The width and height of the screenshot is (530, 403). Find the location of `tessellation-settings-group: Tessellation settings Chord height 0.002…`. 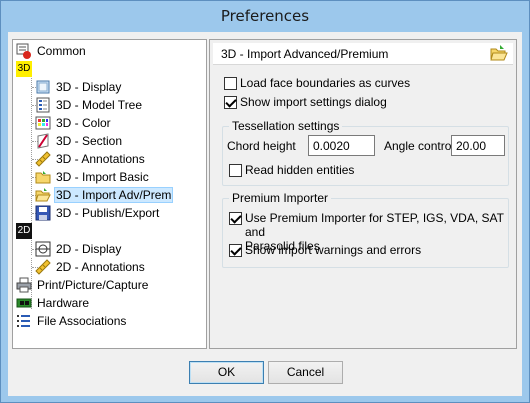

tessellation-settings-group: Tessellation settings Chord height 0.002… is located at coordinates (365, 152).